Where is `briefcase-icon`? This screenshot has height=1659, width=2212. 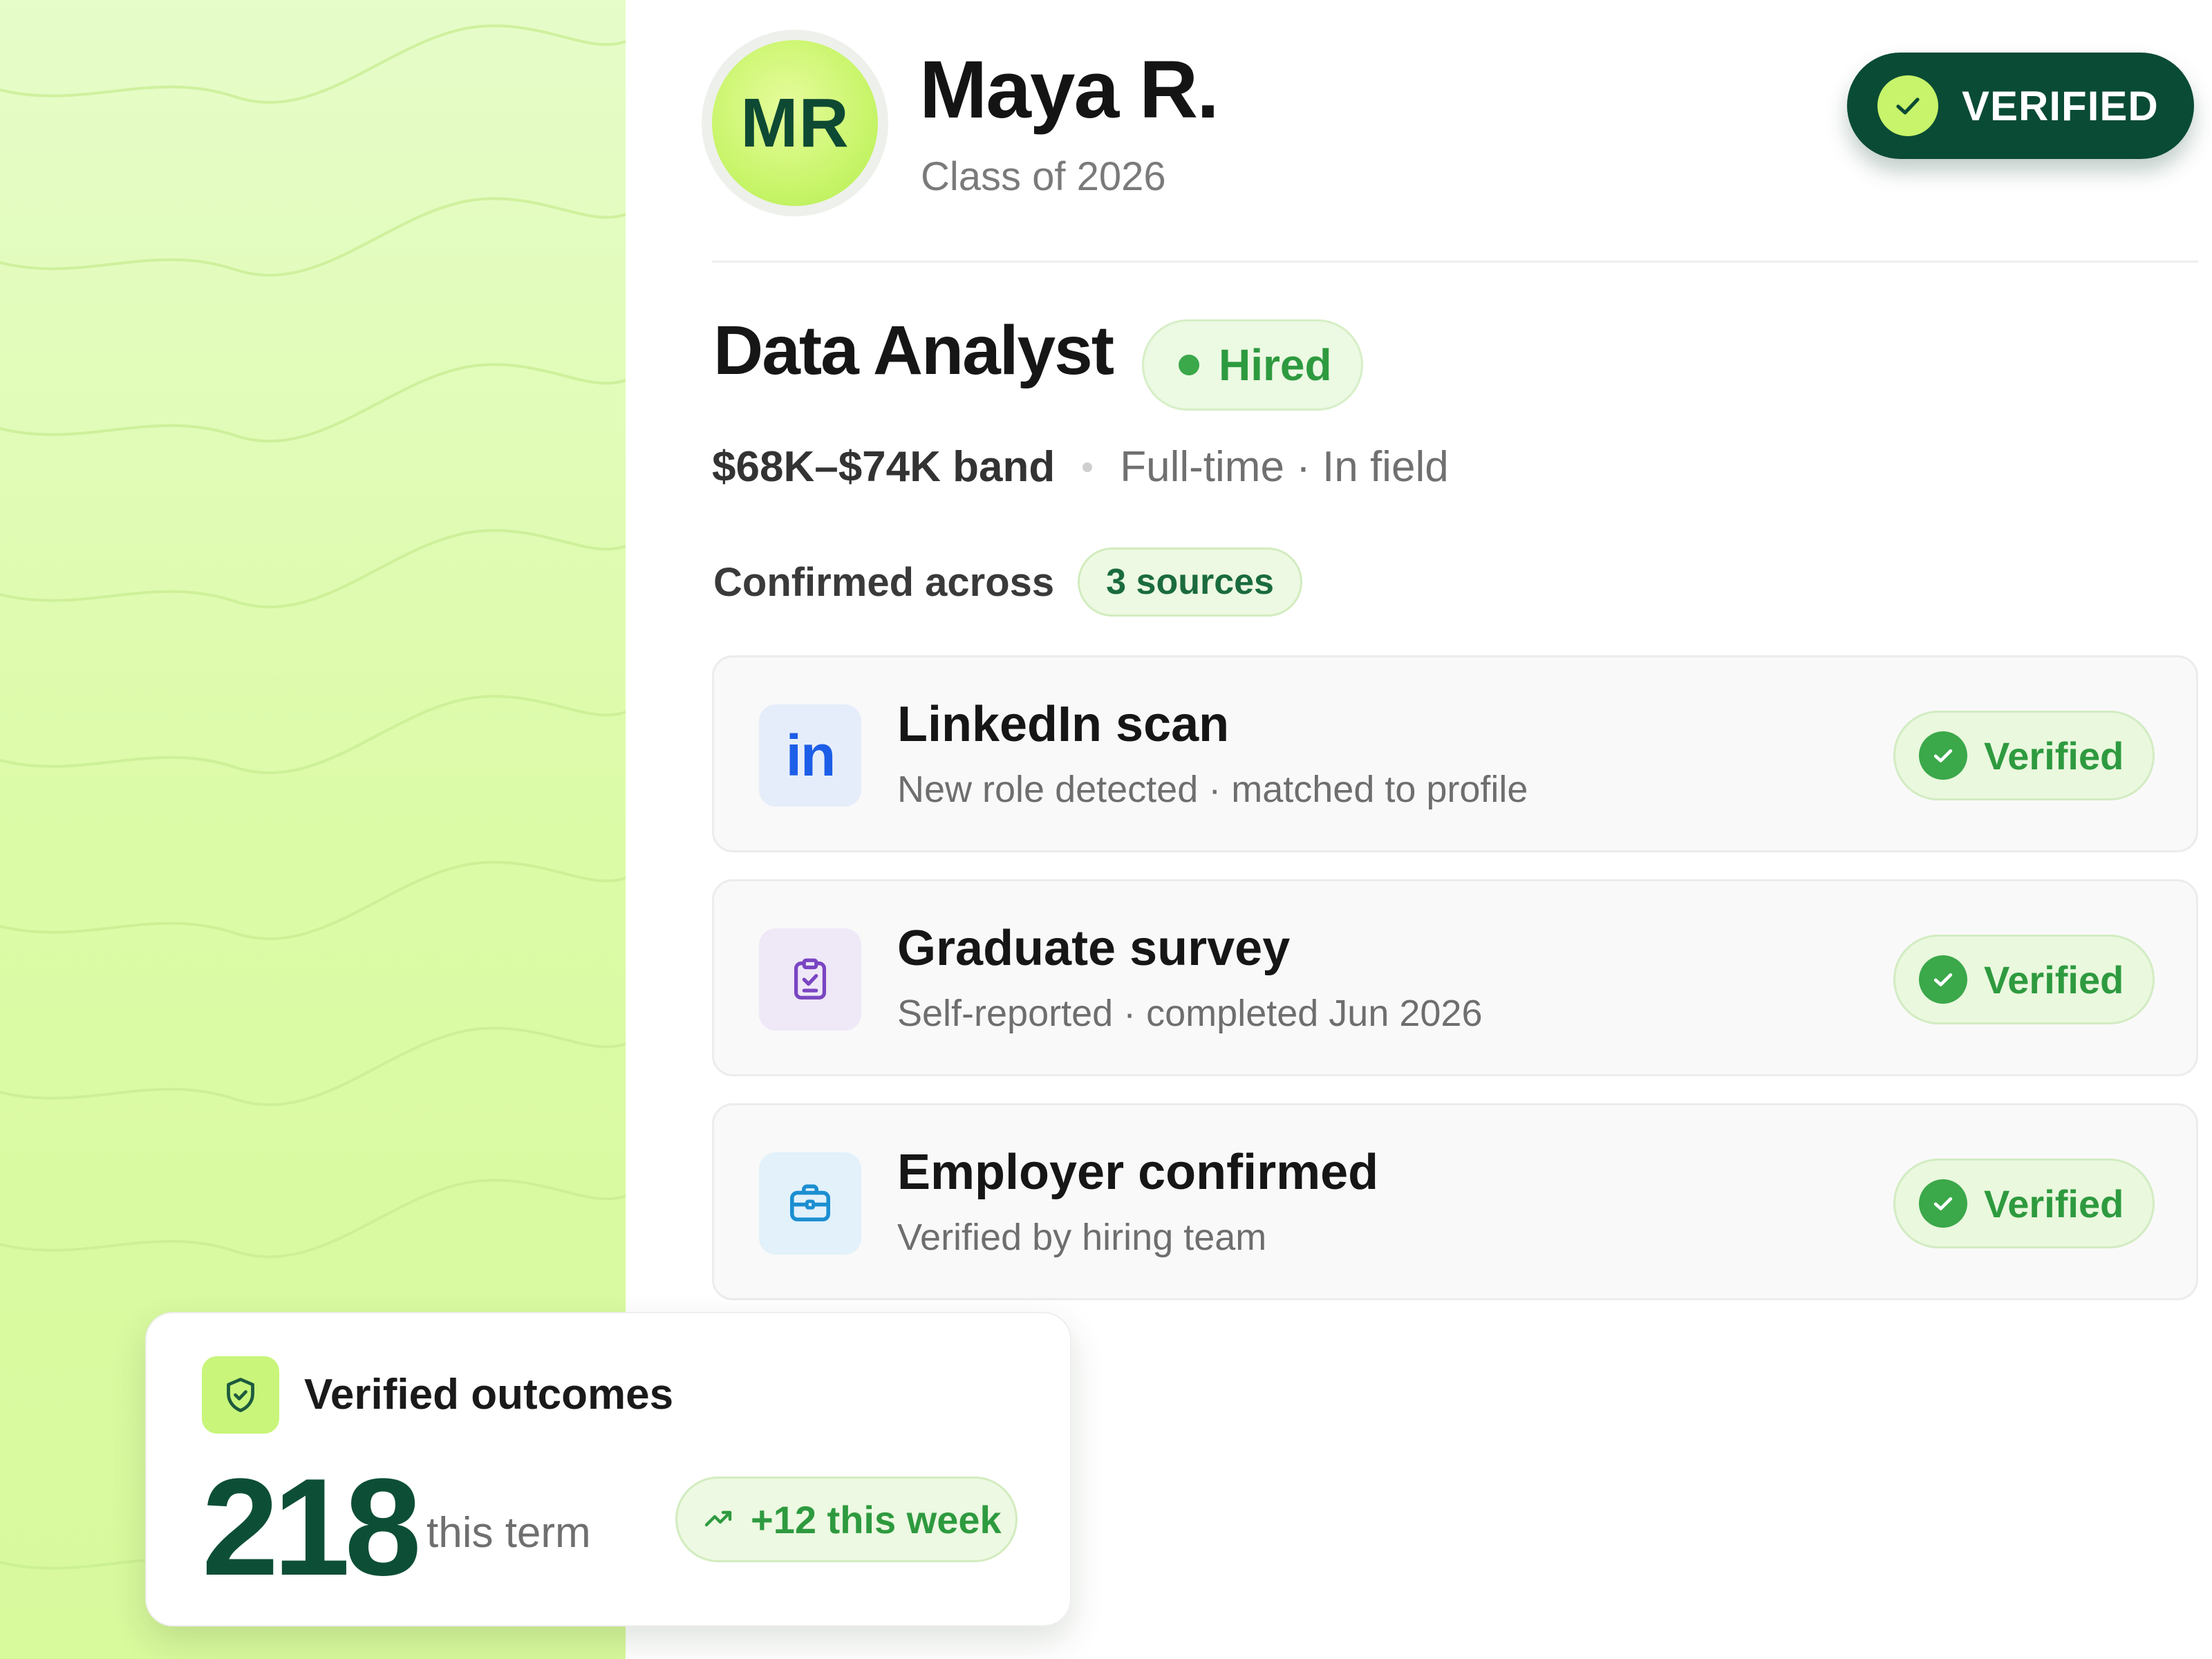
briefcase-icon is located at coordinates (810, 1203).